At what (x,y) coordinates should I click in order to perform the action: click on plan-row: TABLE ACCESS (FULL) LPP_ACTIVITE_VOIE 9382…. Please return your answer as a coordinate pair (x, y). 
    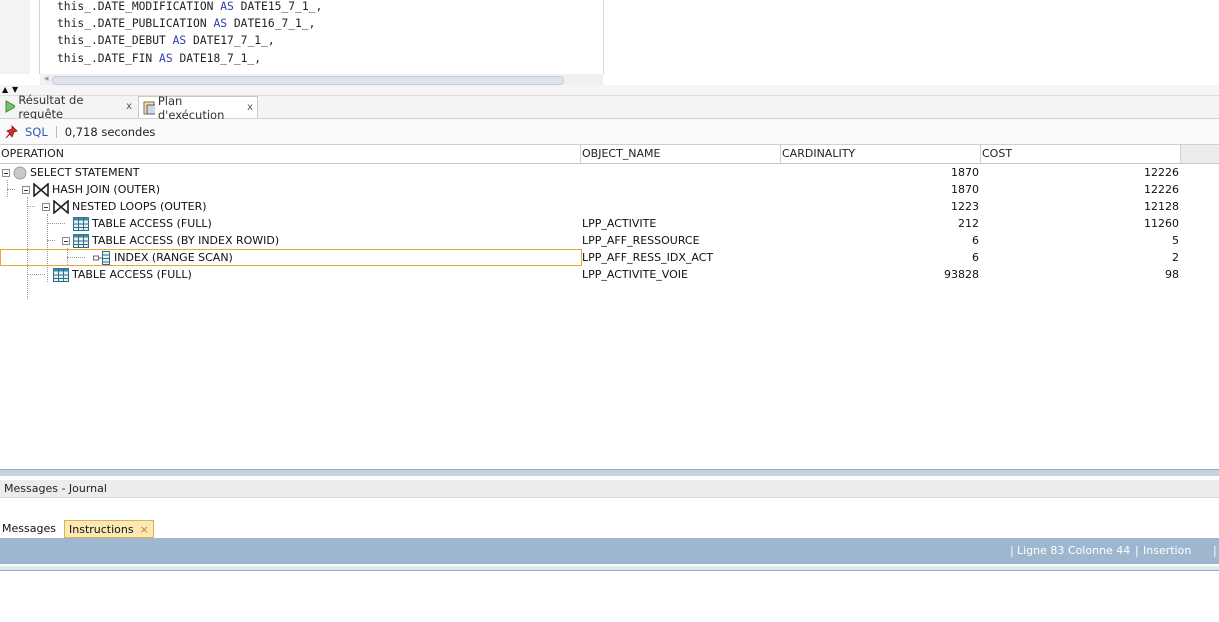
    Looking at the image, I should click on (609, 274).